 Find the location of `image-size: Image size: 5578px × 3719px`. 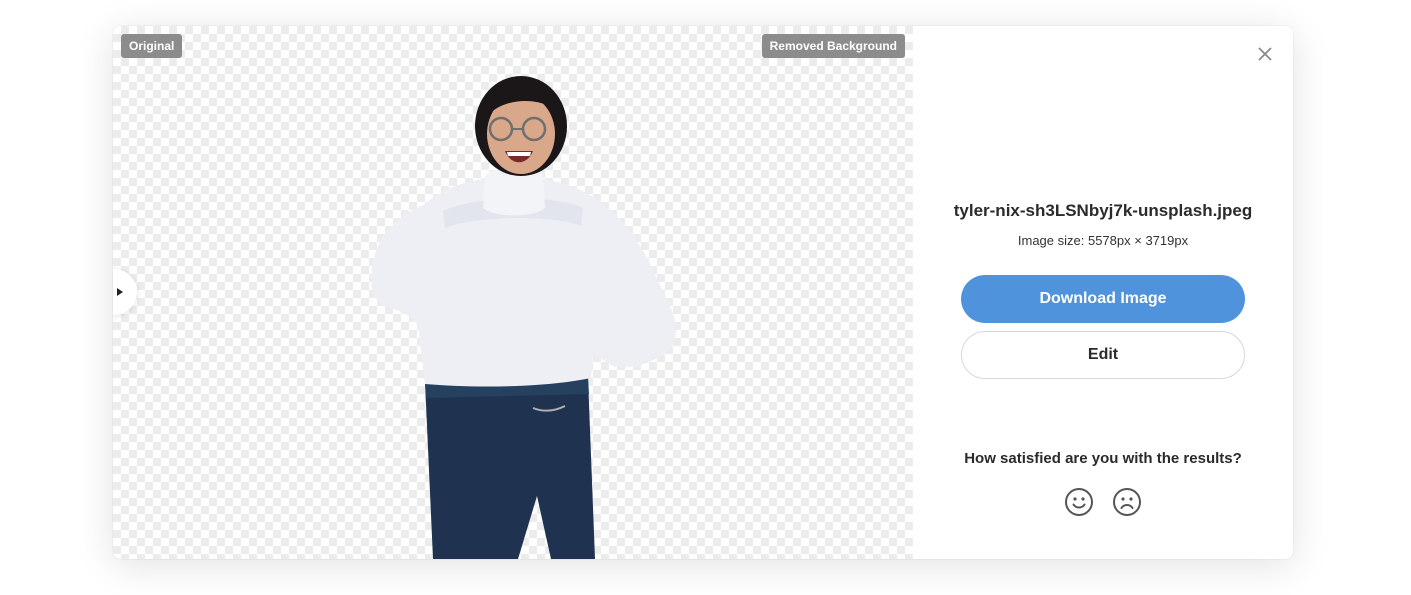

image-size: Image size: 5578px × 3719px is located at coordinates (1103, 240).